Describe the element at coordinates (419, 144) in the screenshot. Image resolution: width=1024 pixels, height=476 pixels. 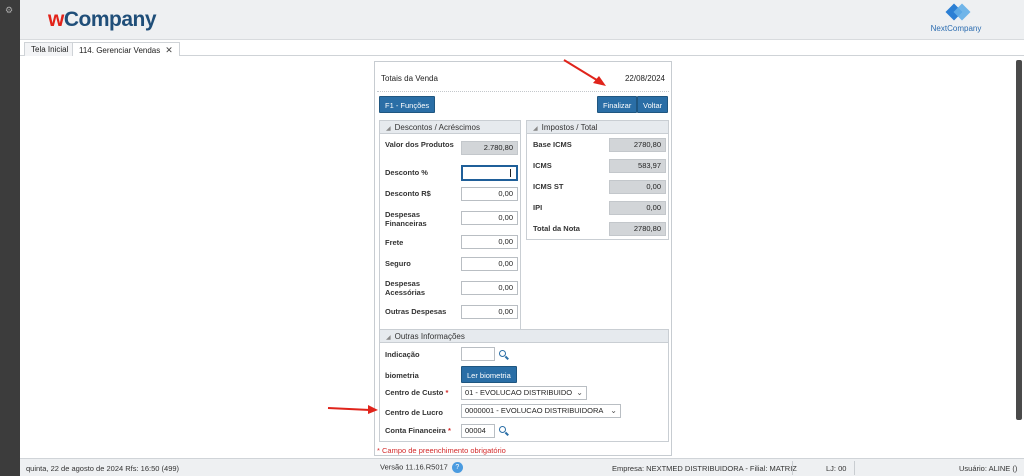
I see `valor-produtos-label: Valor dos Produtos` at that location.